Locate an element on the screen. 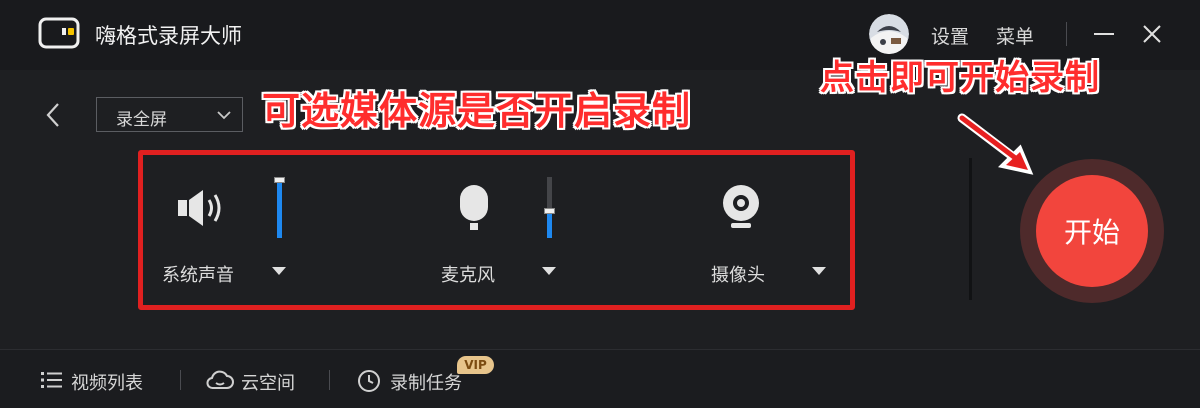  list-icon is located at coordinates (52, 380).